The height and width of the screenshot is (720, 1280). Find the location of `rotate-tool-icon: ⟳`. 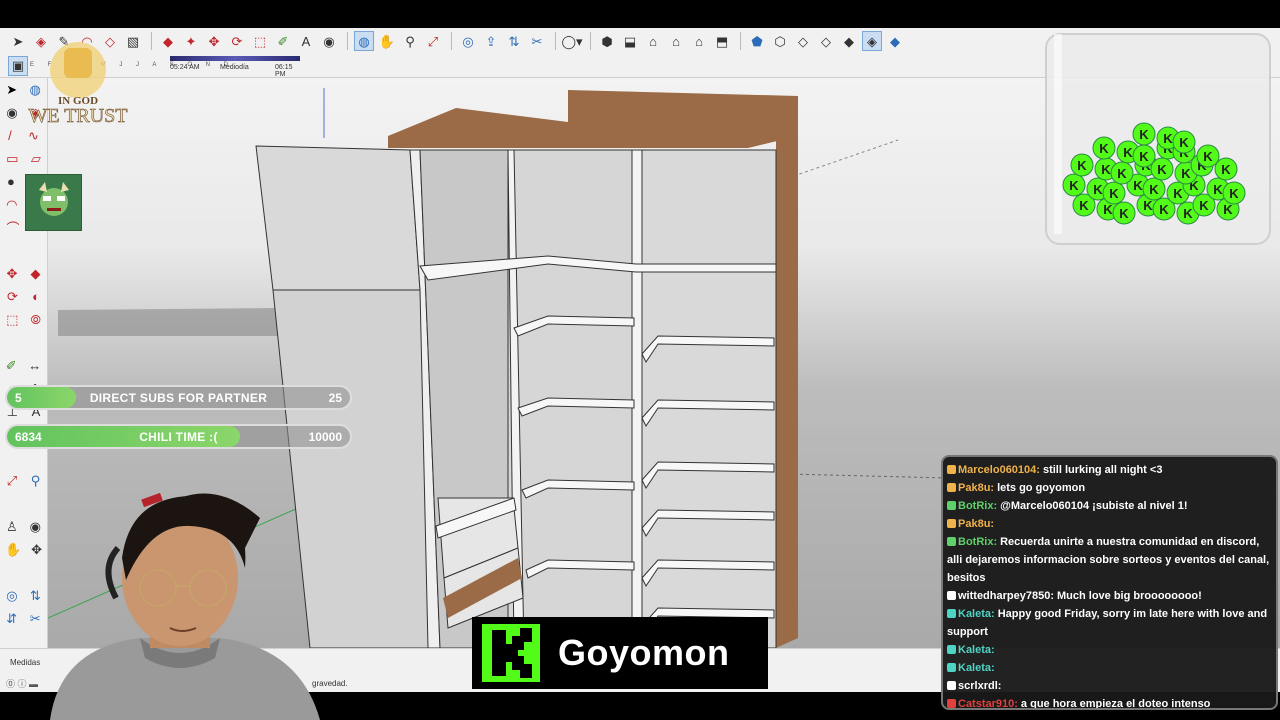

rotate-tool-icon: ⟳ is located at coordinates (12, 297).